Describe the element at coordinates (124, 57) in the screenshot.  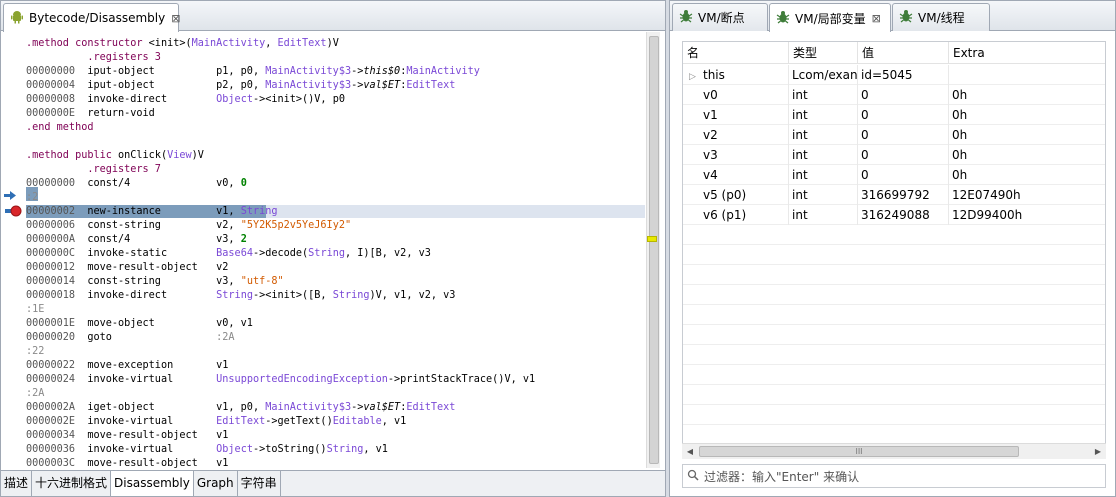
I see `code-token: .registers 3` at that location.